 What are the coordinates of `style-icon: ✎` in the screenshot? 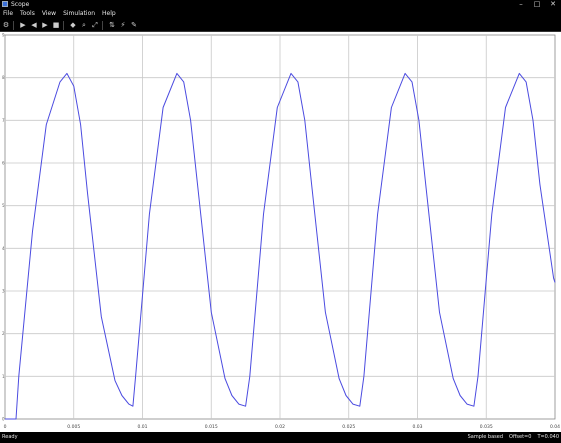 It's located at (134, 25).